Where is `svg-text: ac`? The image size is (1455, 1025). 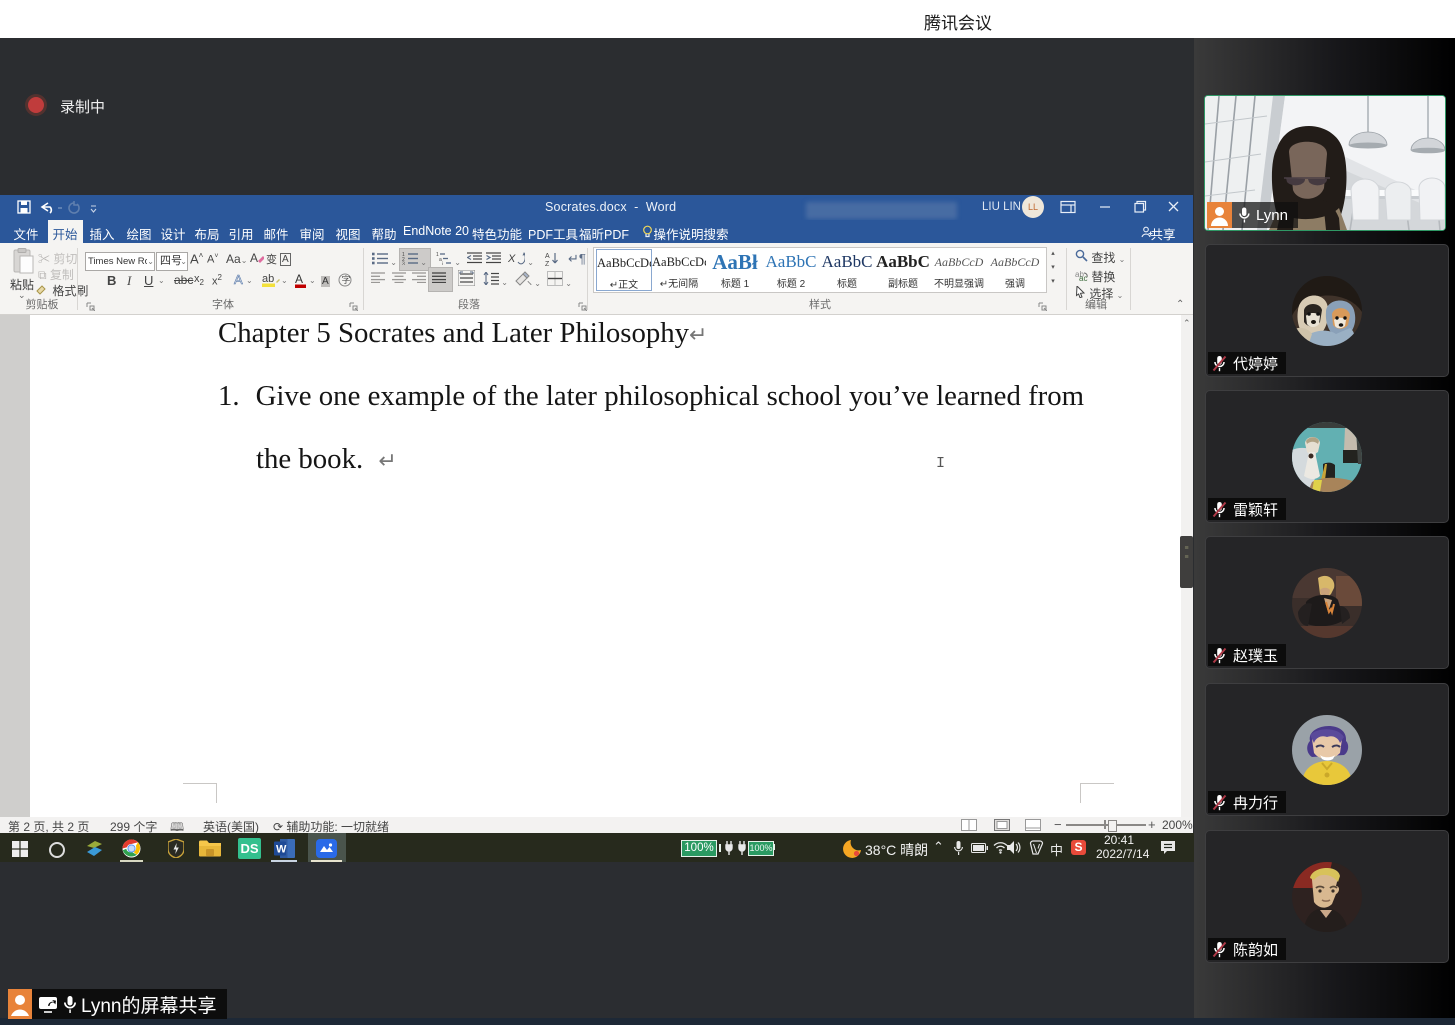
svg-text: ac is located at coordinates (1083, 277).